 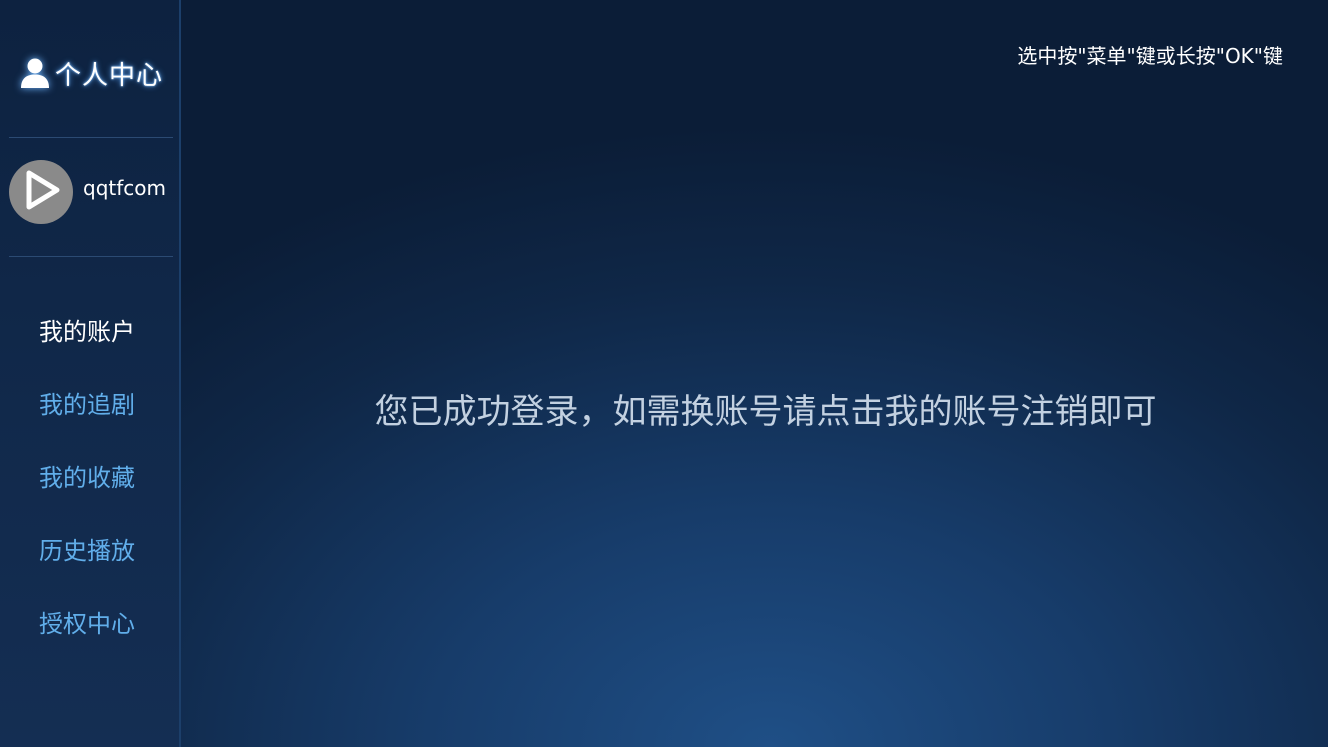 I want to click on sidebar-item-my-favorites: 我的收藏, so click(x=87, y=475).